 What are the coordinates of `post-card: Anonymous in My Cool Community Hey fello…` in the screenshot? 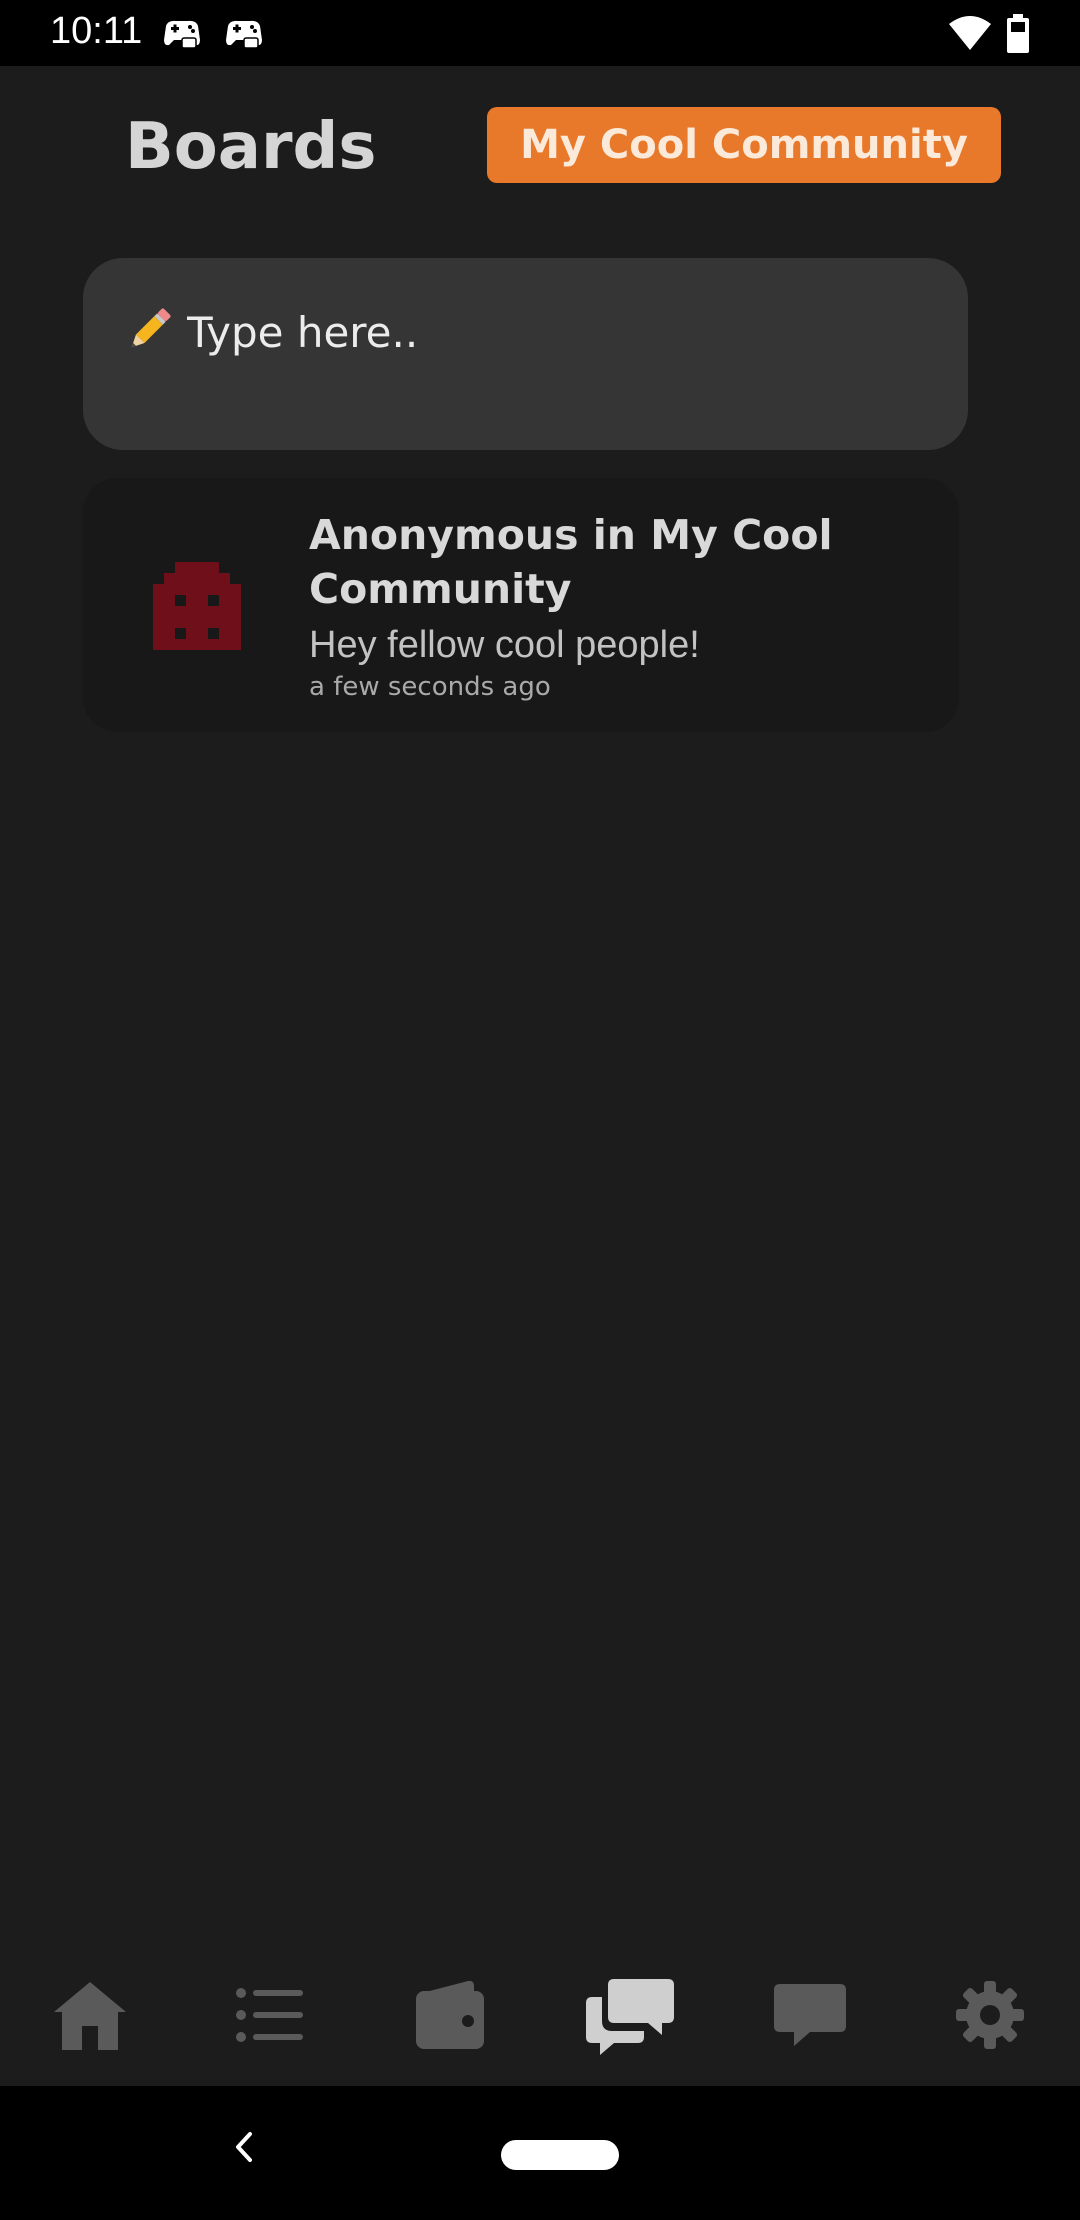 It's located at (521, 605).